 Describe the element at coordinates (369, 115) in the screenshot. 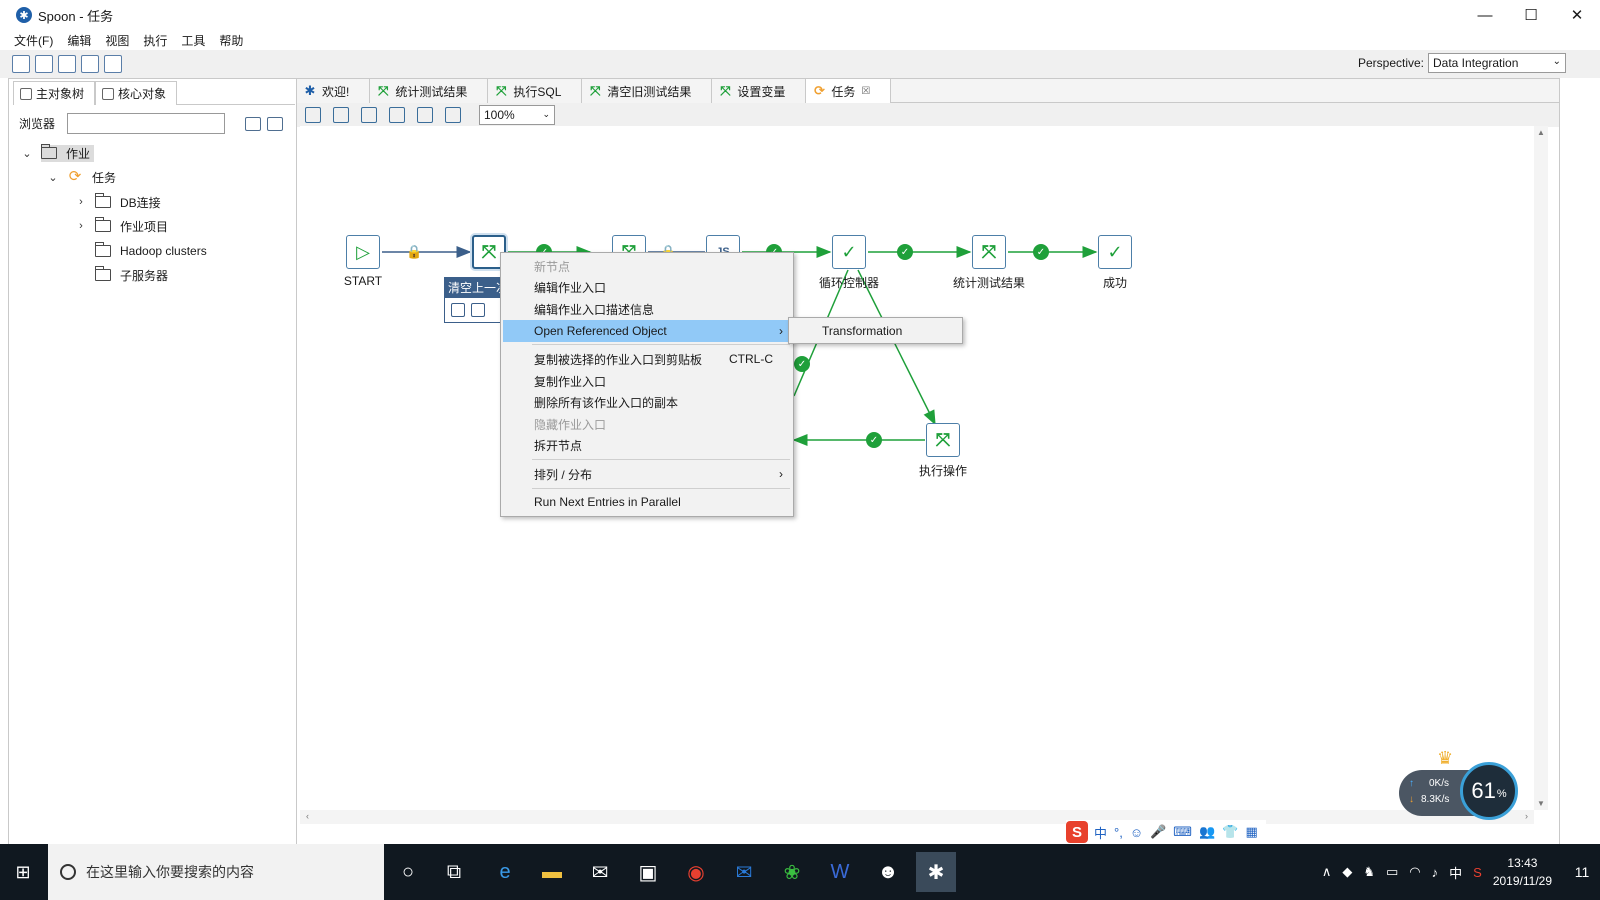

I see `replay-icon` at that location.